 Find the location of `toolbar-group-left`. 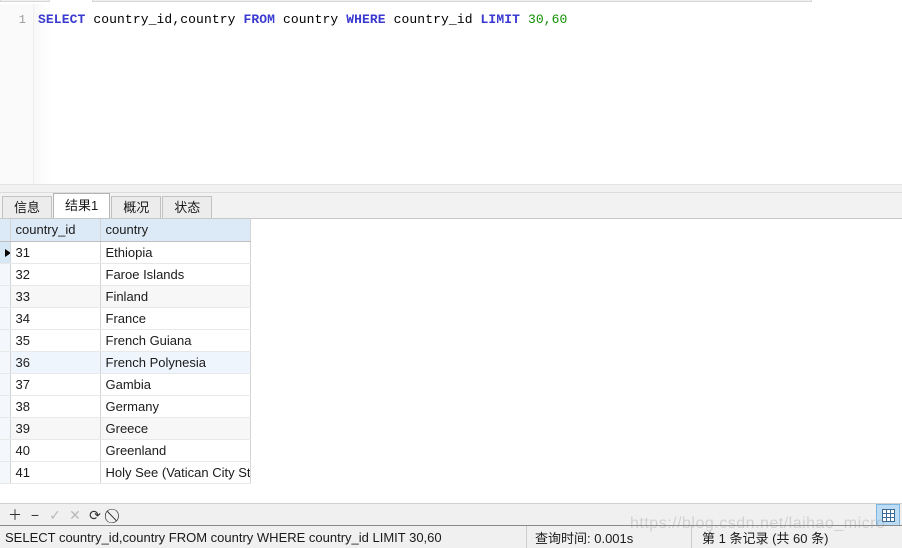

toolbar-group-left is located at coordinates (25, 1).